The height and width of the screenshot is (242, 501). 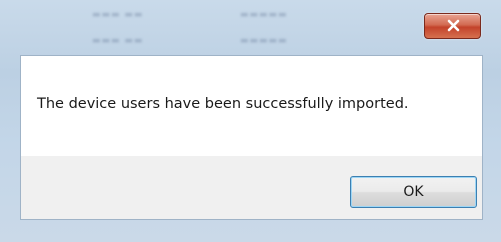 I want to click on close-icon, so click(x=453, y=25).